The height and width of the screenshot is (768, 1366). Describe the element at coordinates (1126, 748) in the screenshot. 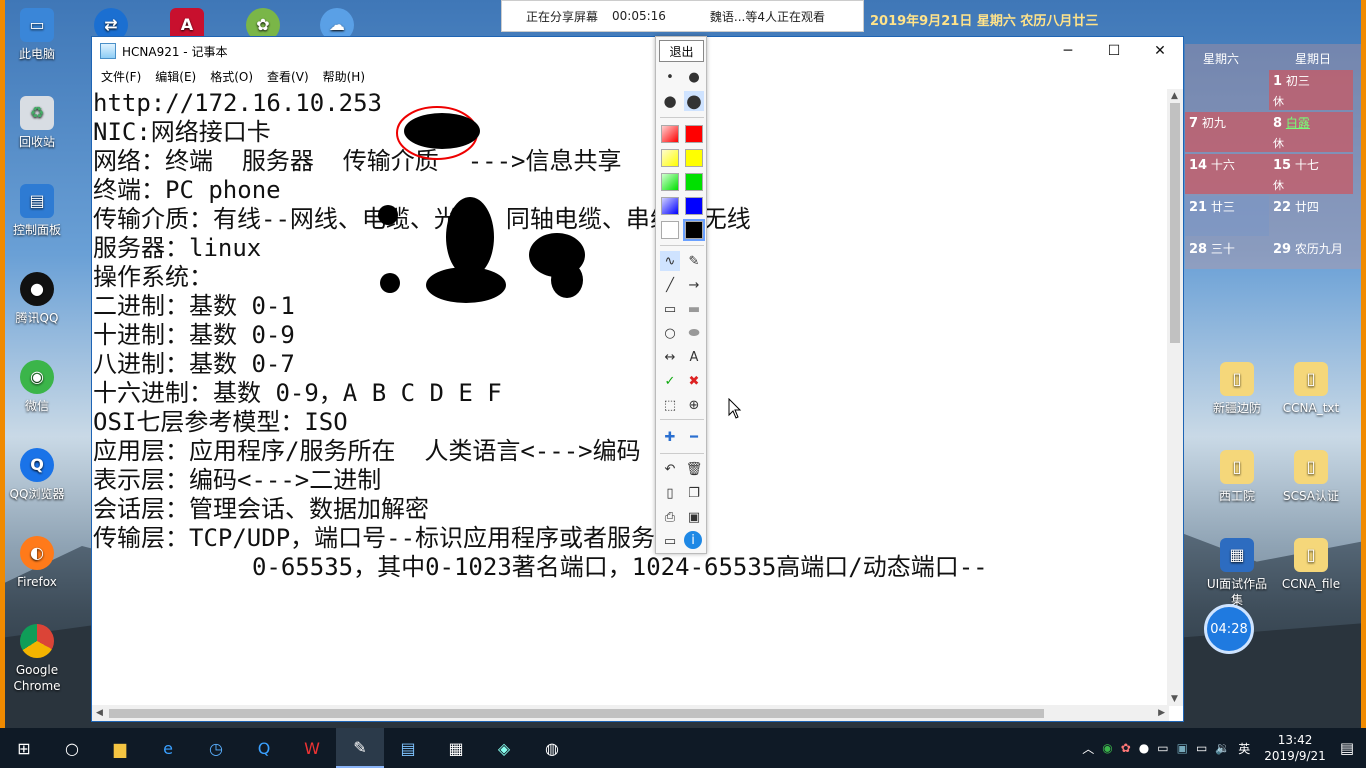

I see `tray-app-icon: ✿` at that location.